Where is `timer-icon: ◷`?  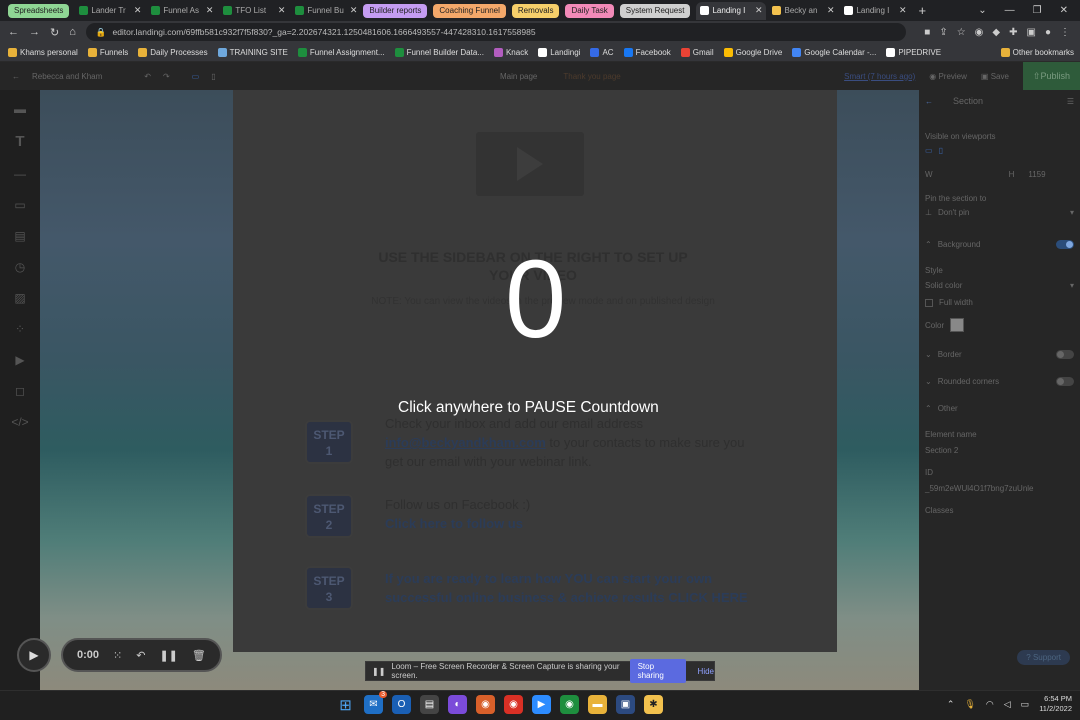 timer-icon: ◷ is located at coordinates (20, 267).